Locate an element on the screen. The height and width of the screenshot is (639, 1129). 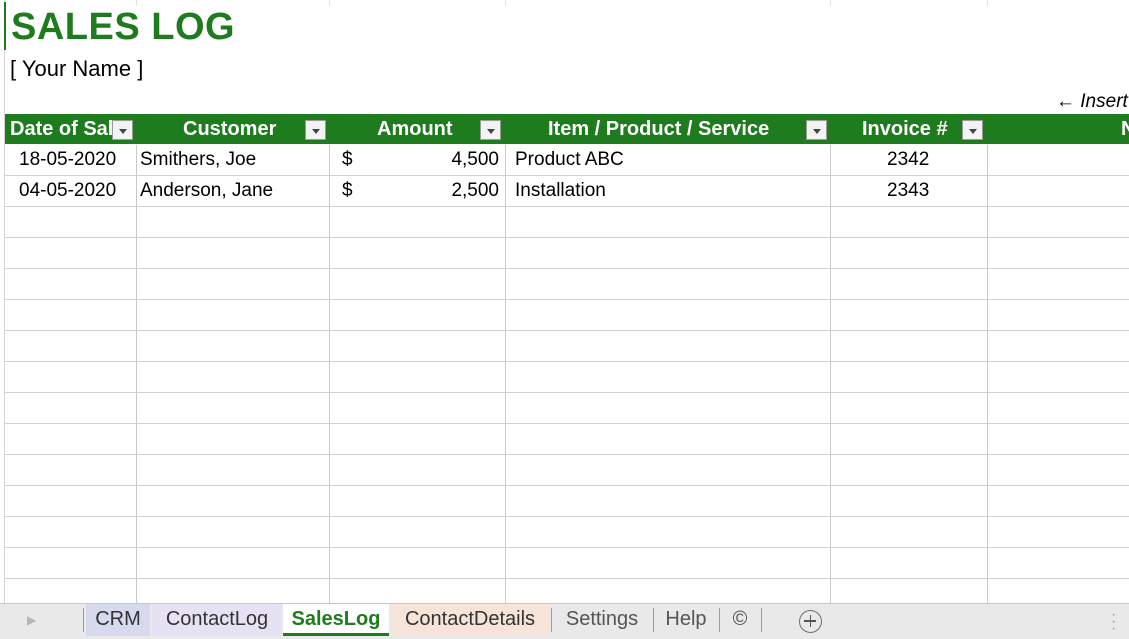
column-header-label: Item / Product / Service is located at coordinates (659, 129).